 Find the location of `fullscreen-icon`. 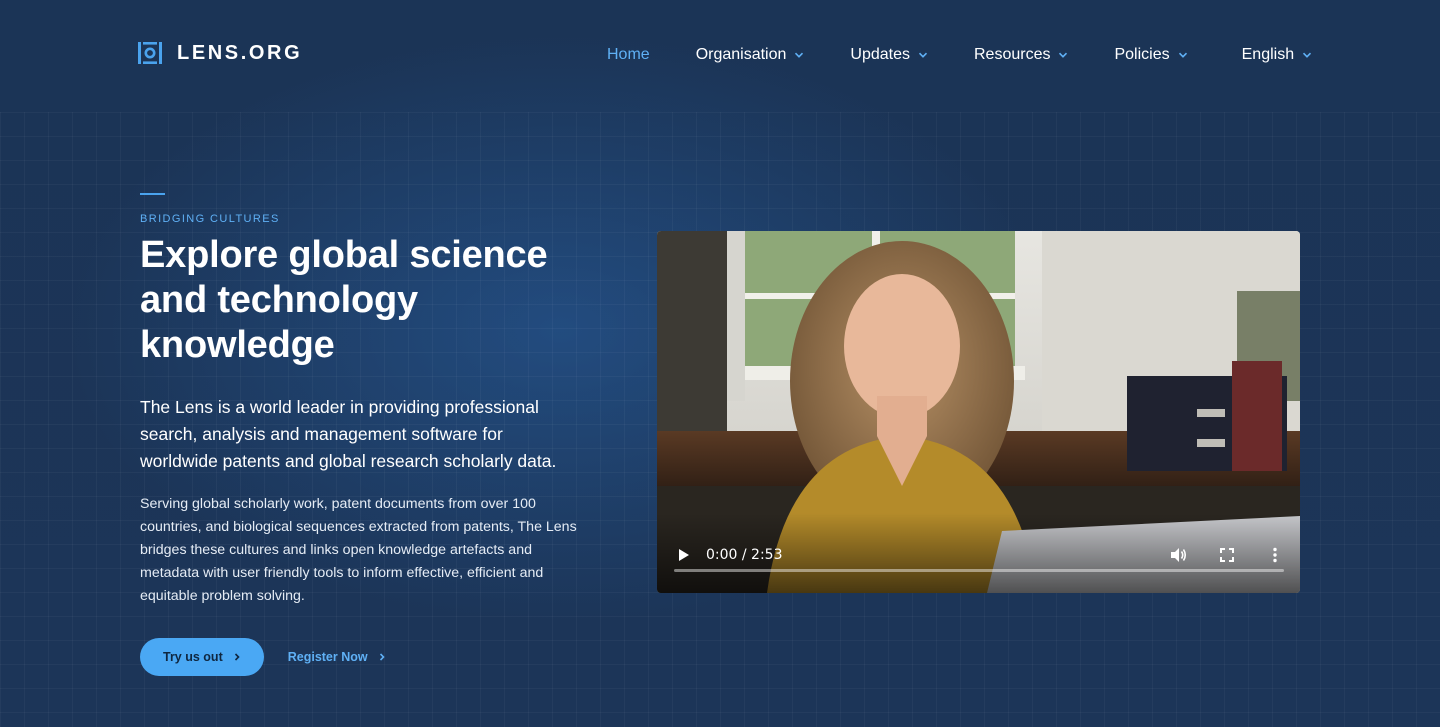

fullscreen-icon is located at coordinates (1227, 555).